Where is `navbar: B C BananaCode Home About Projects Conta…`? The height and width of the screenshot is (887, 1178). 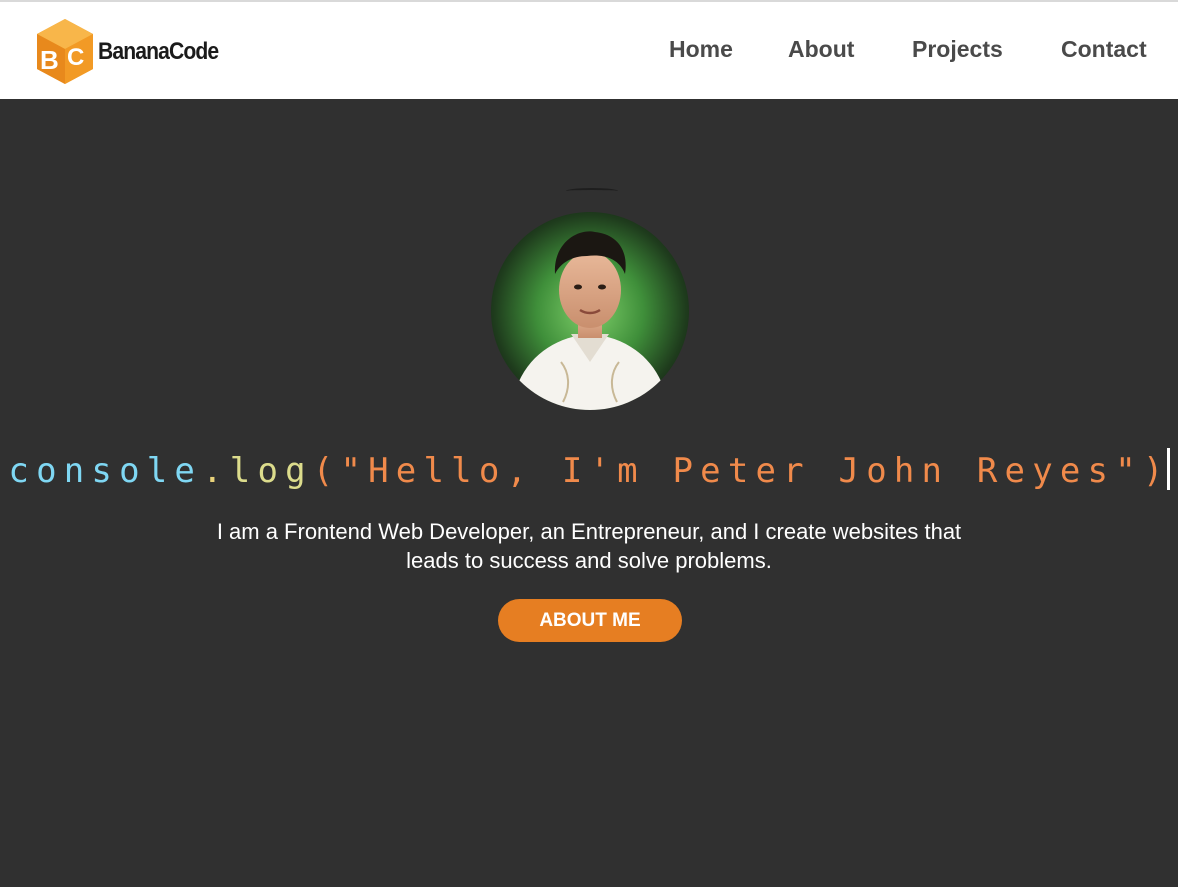
navbar: B C BananaCode Home About Projects Conta… is located at coordinates (589, 49).